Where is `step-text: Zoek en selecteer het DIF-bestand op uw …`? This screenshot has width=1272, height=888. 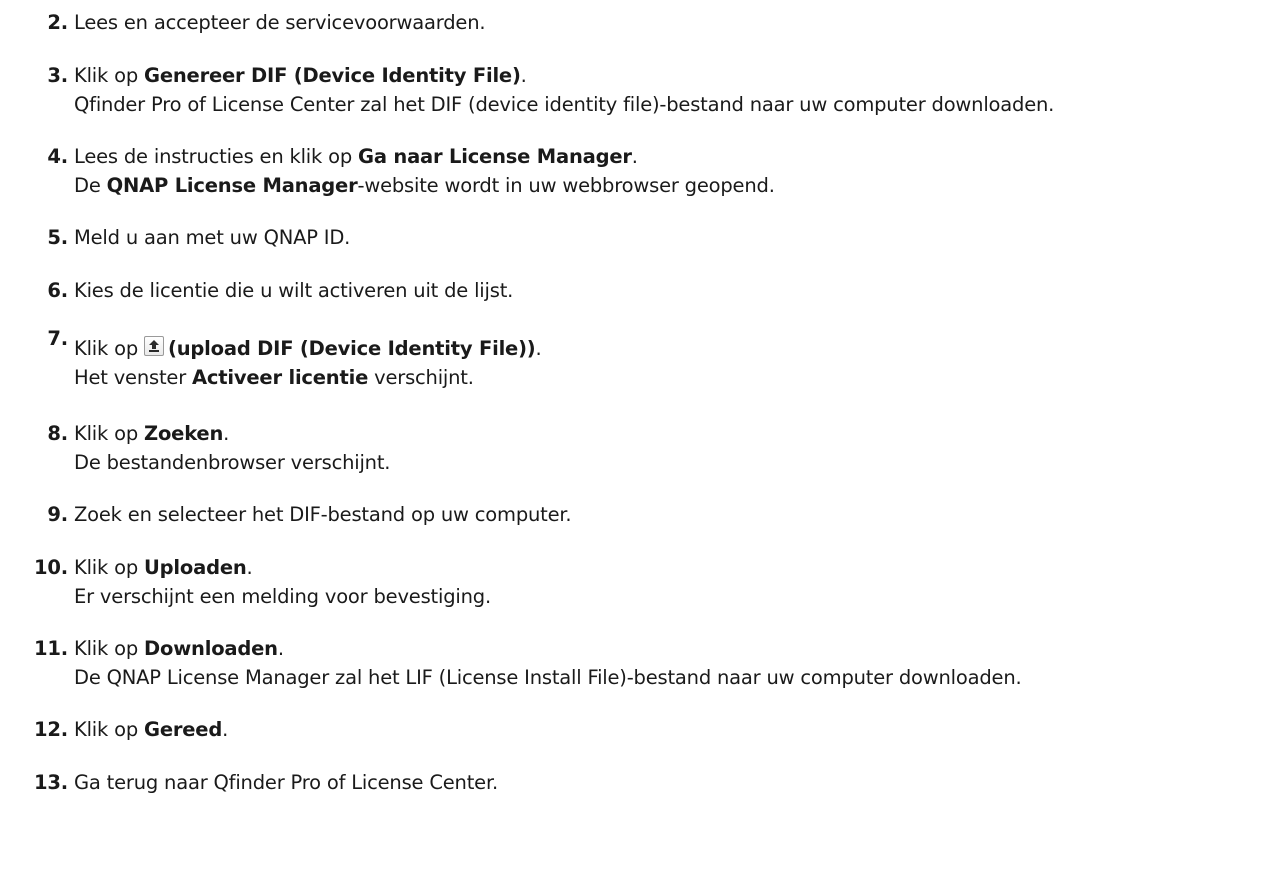
step-text: Zoek en selecteer het DIF-bestand op uw … is located at coordinates (323, 514).